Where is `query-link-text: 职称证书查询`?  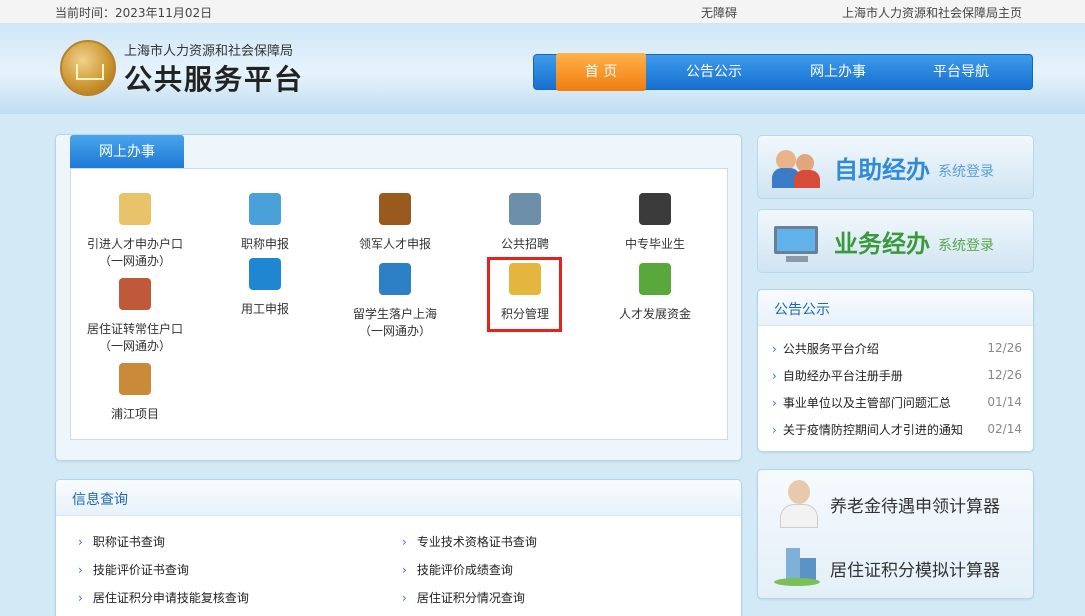
query-link-text: 职称证书查询 is located at coordinates (128, 542).